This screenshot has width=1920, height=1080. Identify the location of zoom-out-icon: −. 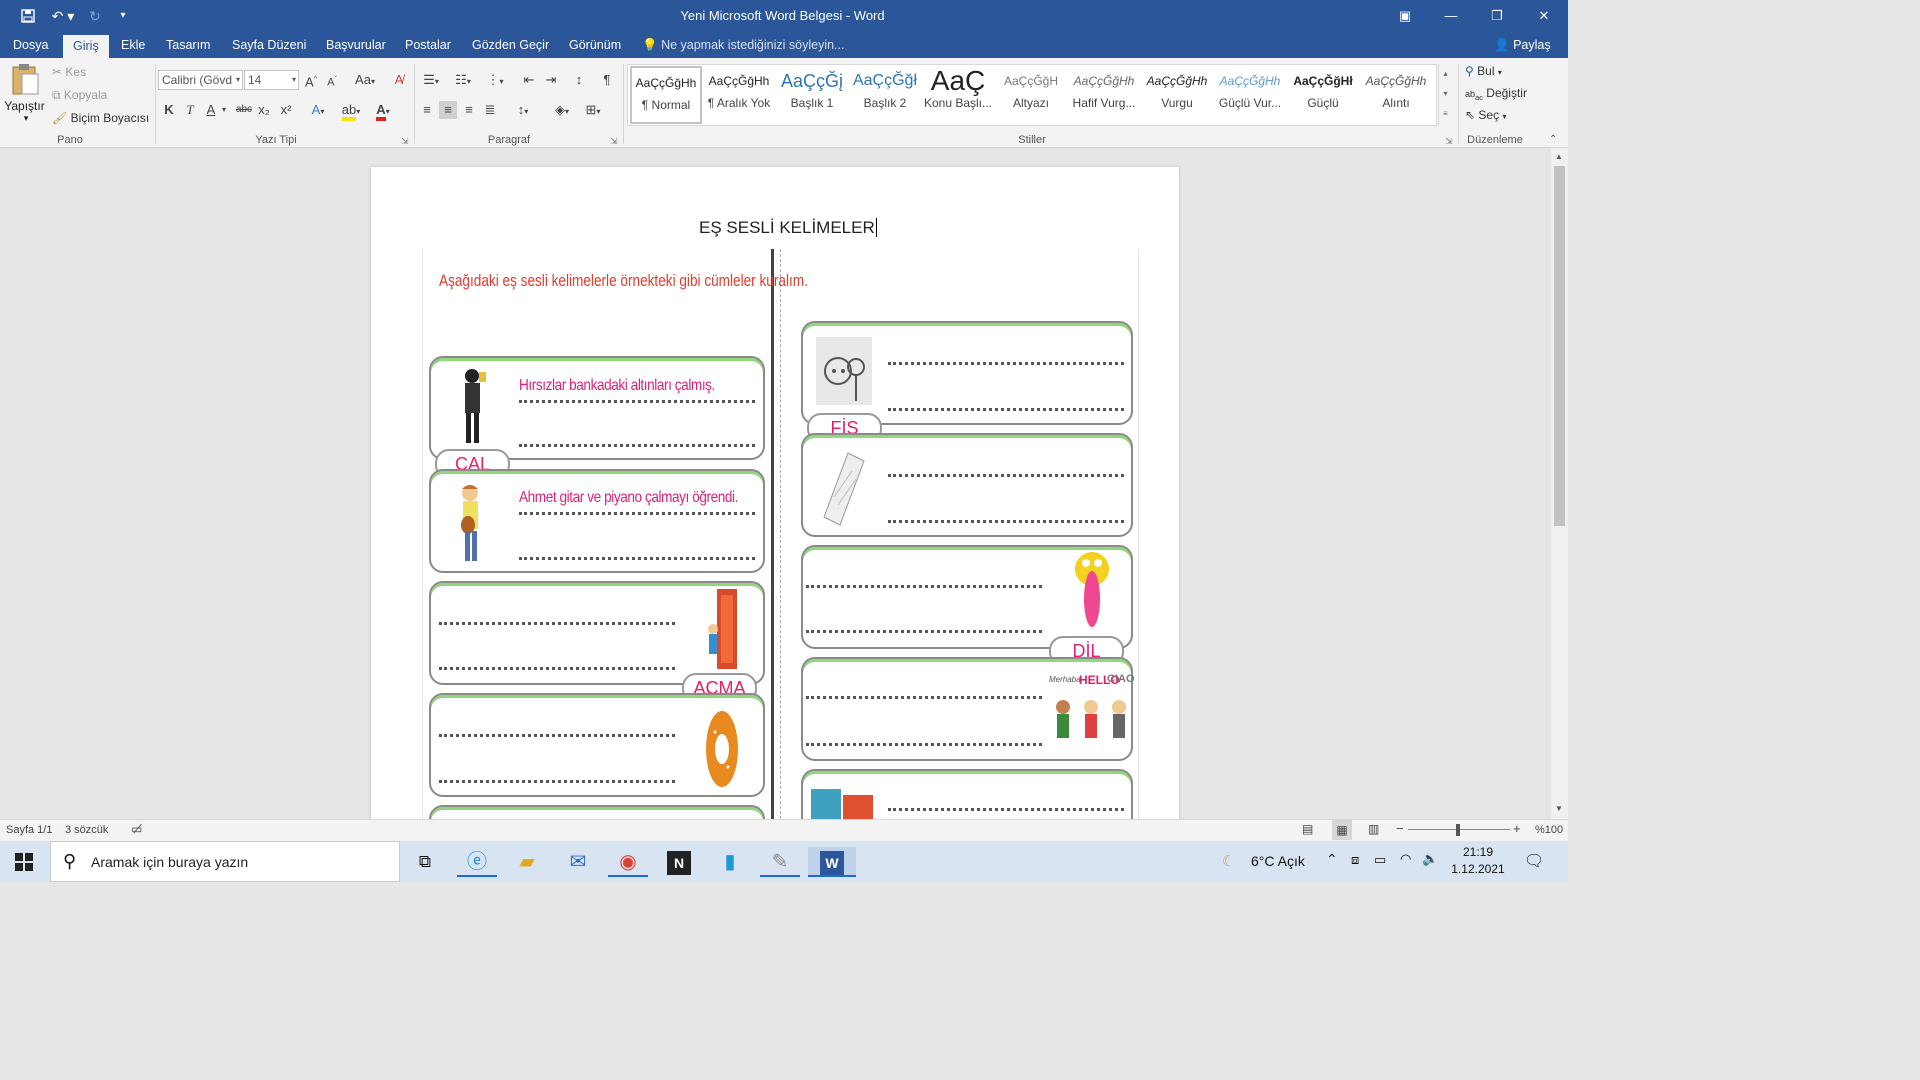
(1400, 828).